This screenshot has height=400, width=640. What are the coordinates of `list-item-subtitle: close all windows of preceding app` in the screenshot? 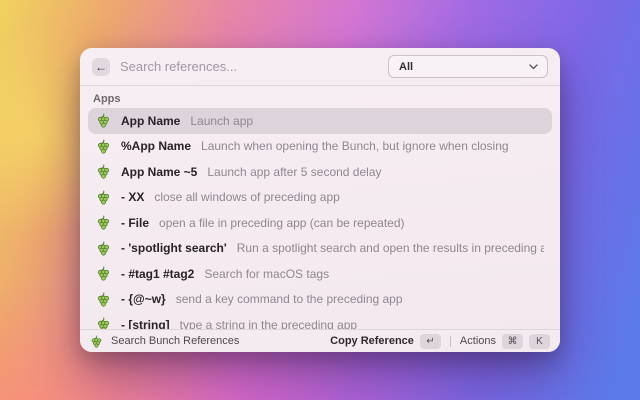 It's located at (247, 197).